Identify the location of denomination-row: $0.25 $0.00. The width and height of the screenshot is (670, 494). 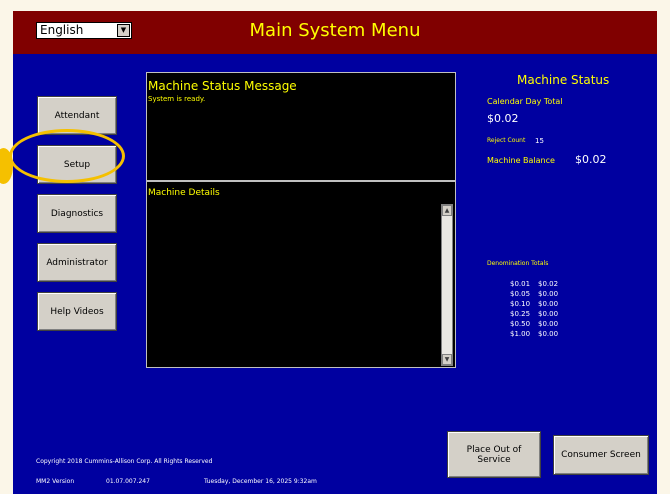
(550, 315).